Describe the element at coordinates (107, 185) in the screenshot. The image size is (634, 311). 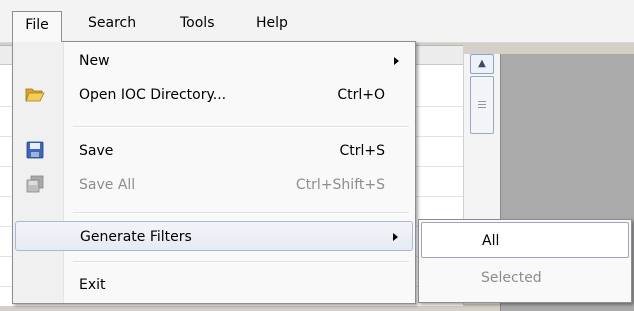
I see `menu-item-label: Save All` at that location.